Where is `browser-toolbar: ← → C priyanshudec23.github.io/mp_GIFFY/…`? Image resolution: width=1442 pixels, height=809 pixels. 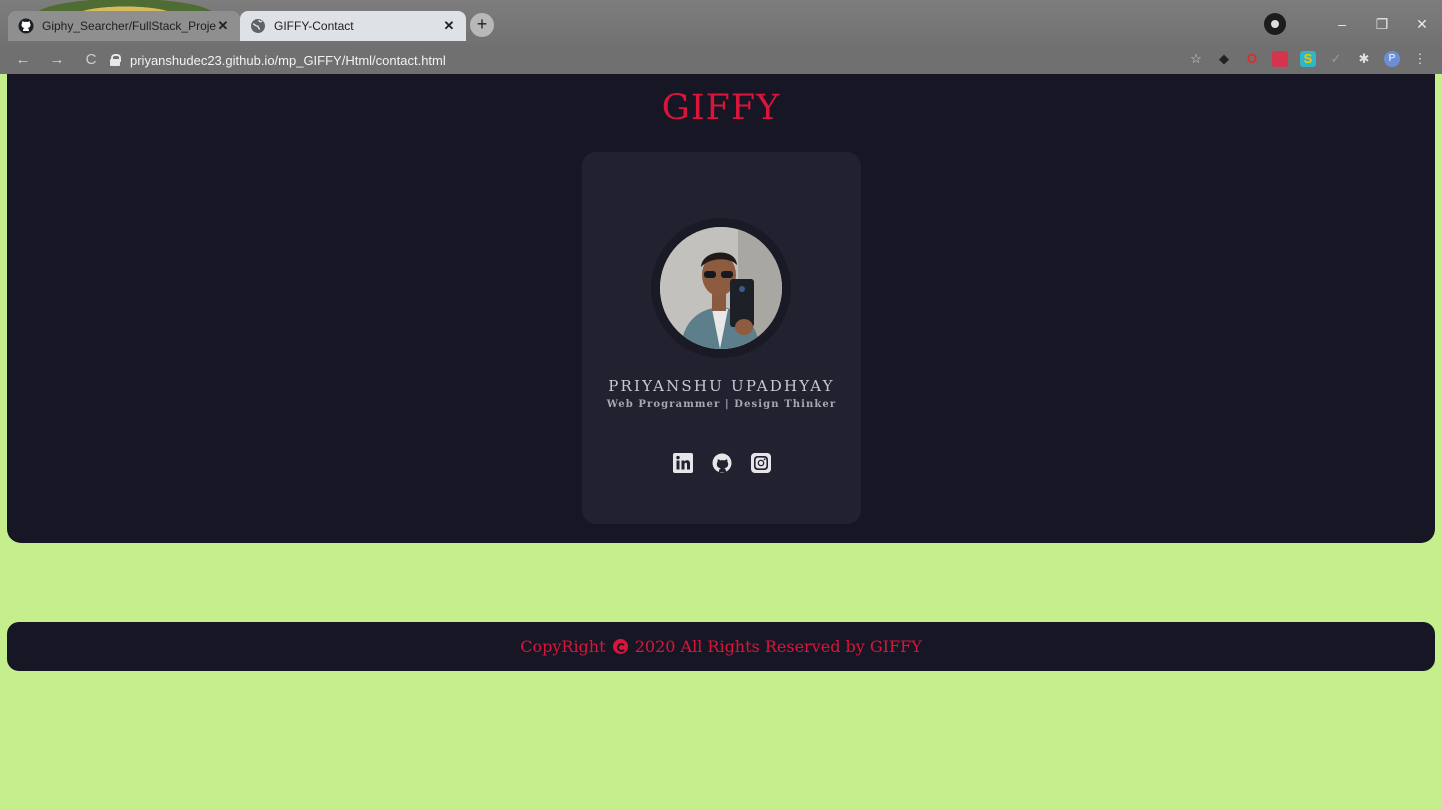
browser-toolbar: ← → C priyanshudec23.github.io/mp_GIFFY/… is located at coordinates (721, 59).